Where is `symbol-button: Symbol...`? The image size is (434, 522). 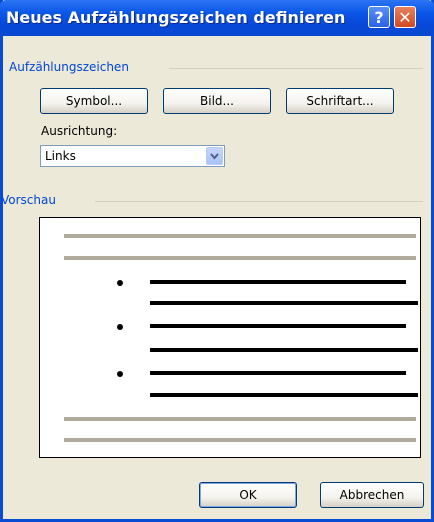
symbol-button: Symbol... is located at coordinates (94, 101).